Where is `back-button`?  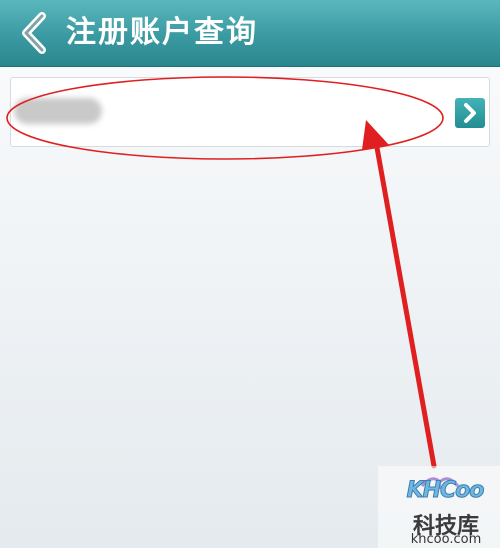
back-button is located at coordinates (36, 33).